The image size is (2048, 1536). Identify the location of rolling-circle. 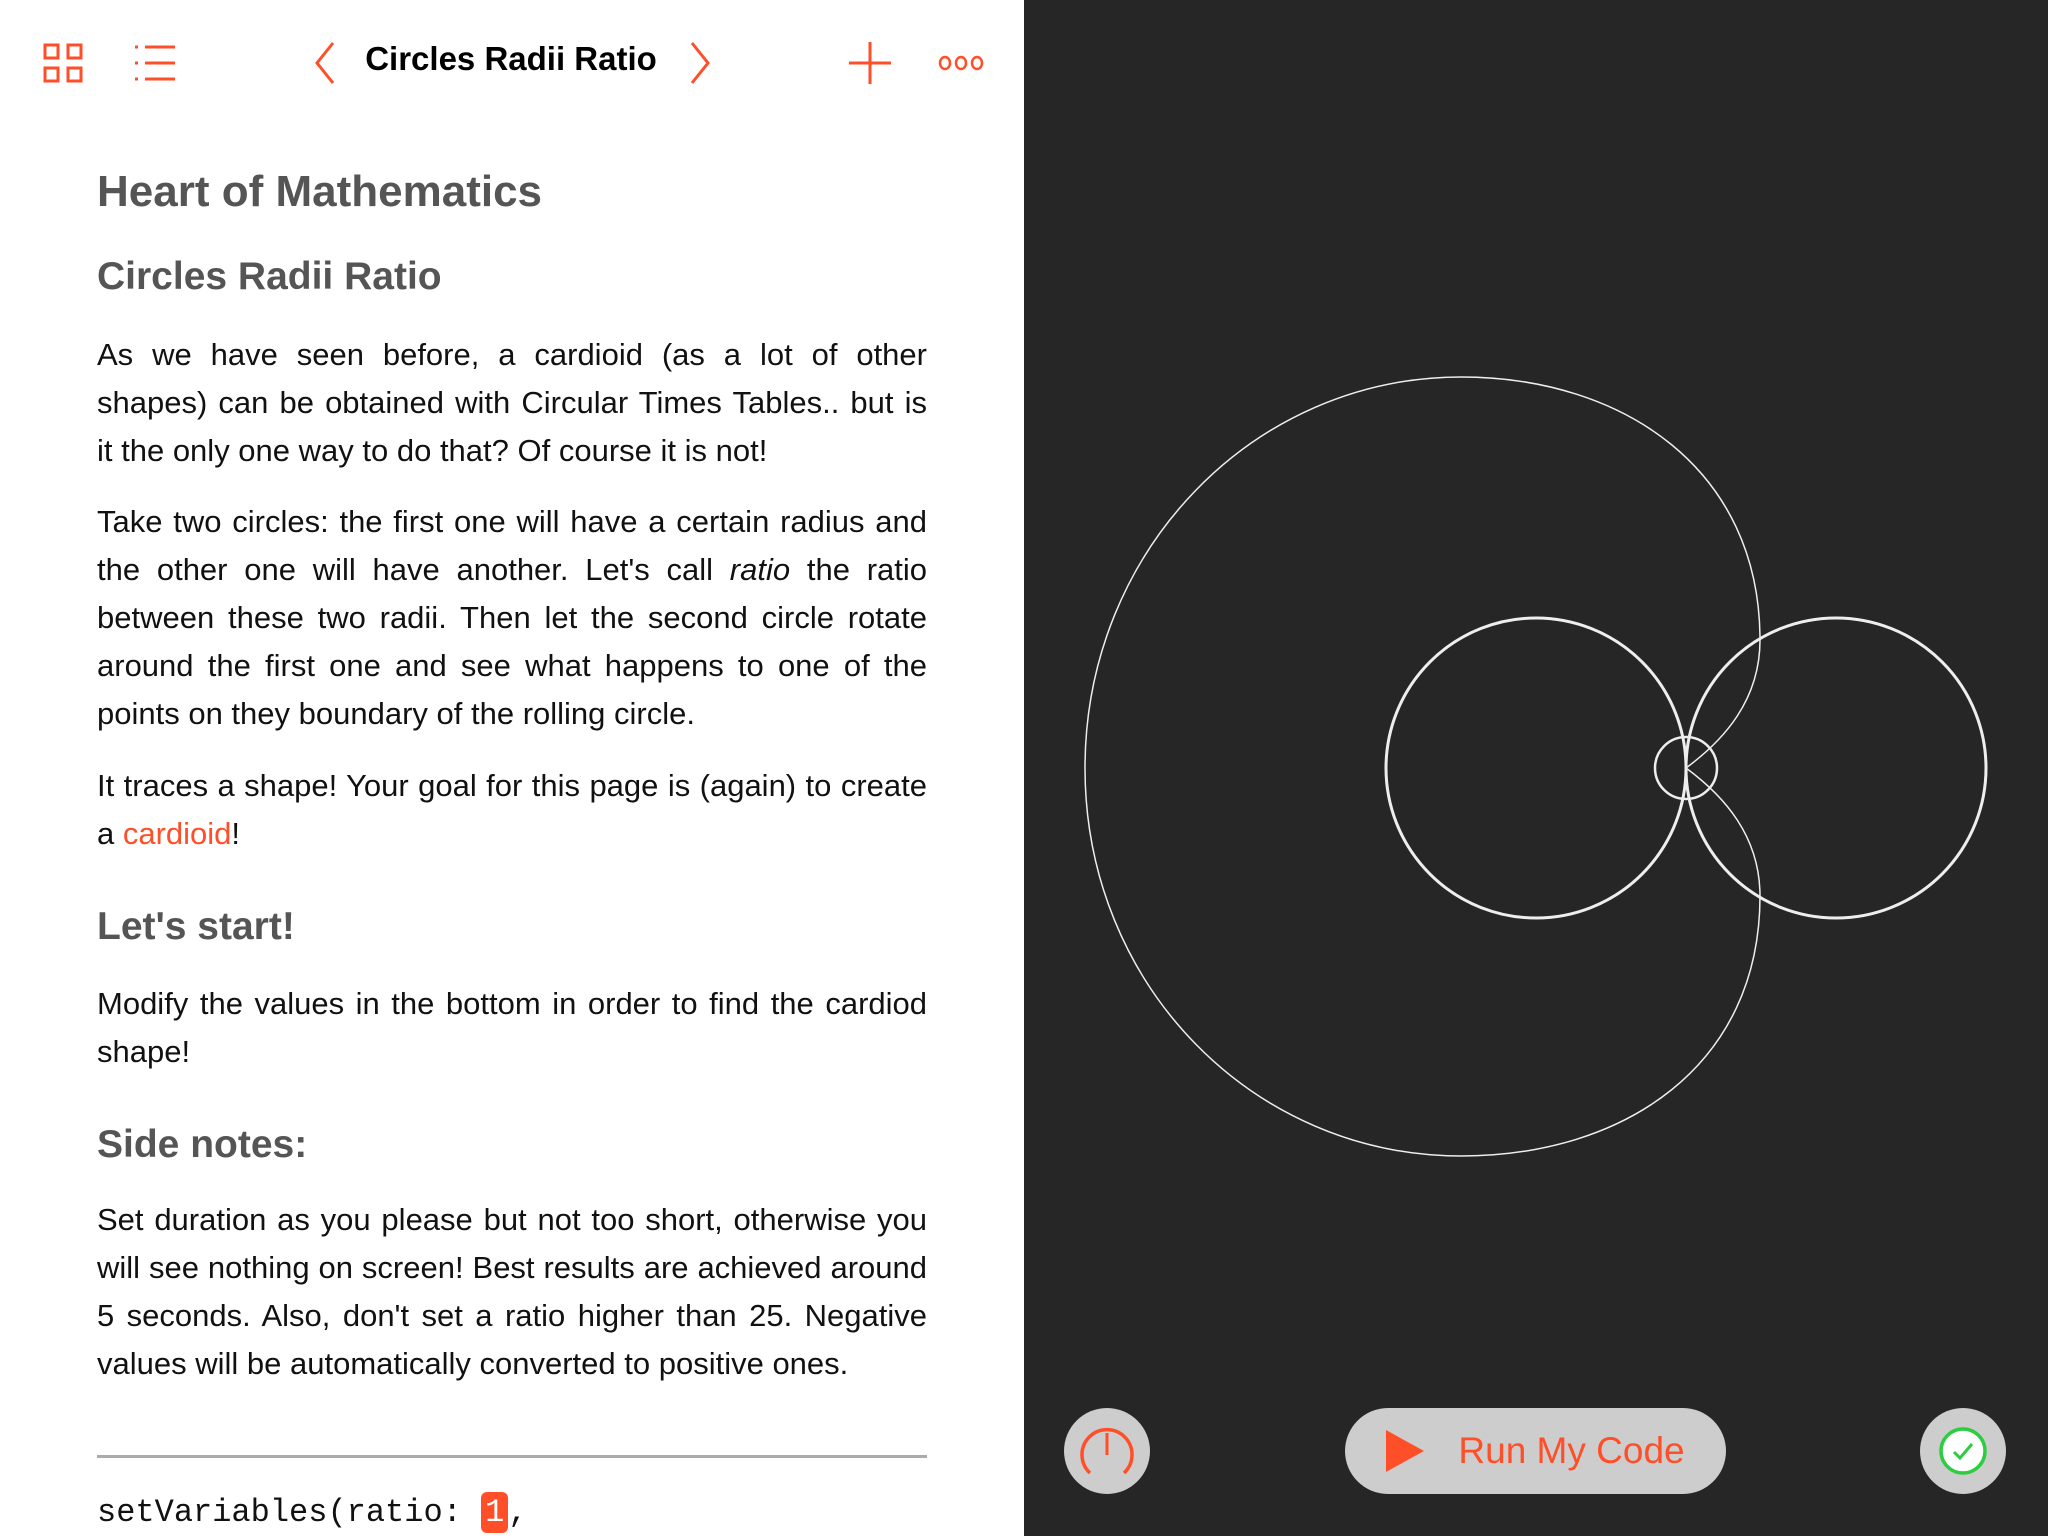
(1836, 768).